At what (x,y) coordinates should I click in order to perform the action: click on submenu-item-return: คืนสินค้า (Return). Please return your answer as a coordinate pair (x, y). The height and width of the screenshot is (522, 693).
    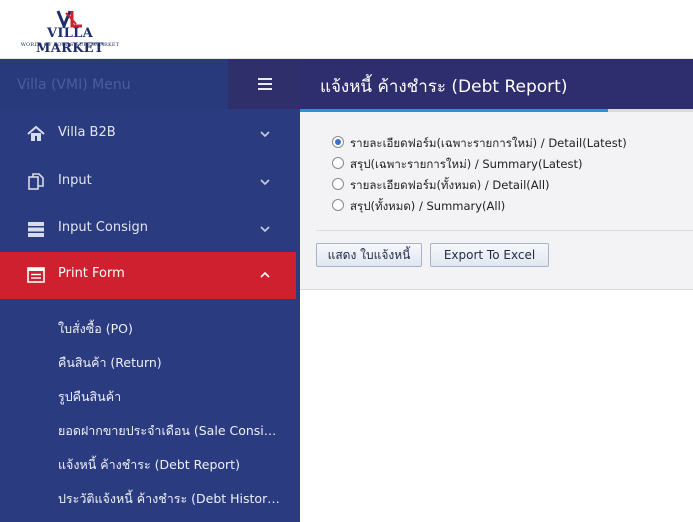
    Looking at the image, I should click on (171, 363).